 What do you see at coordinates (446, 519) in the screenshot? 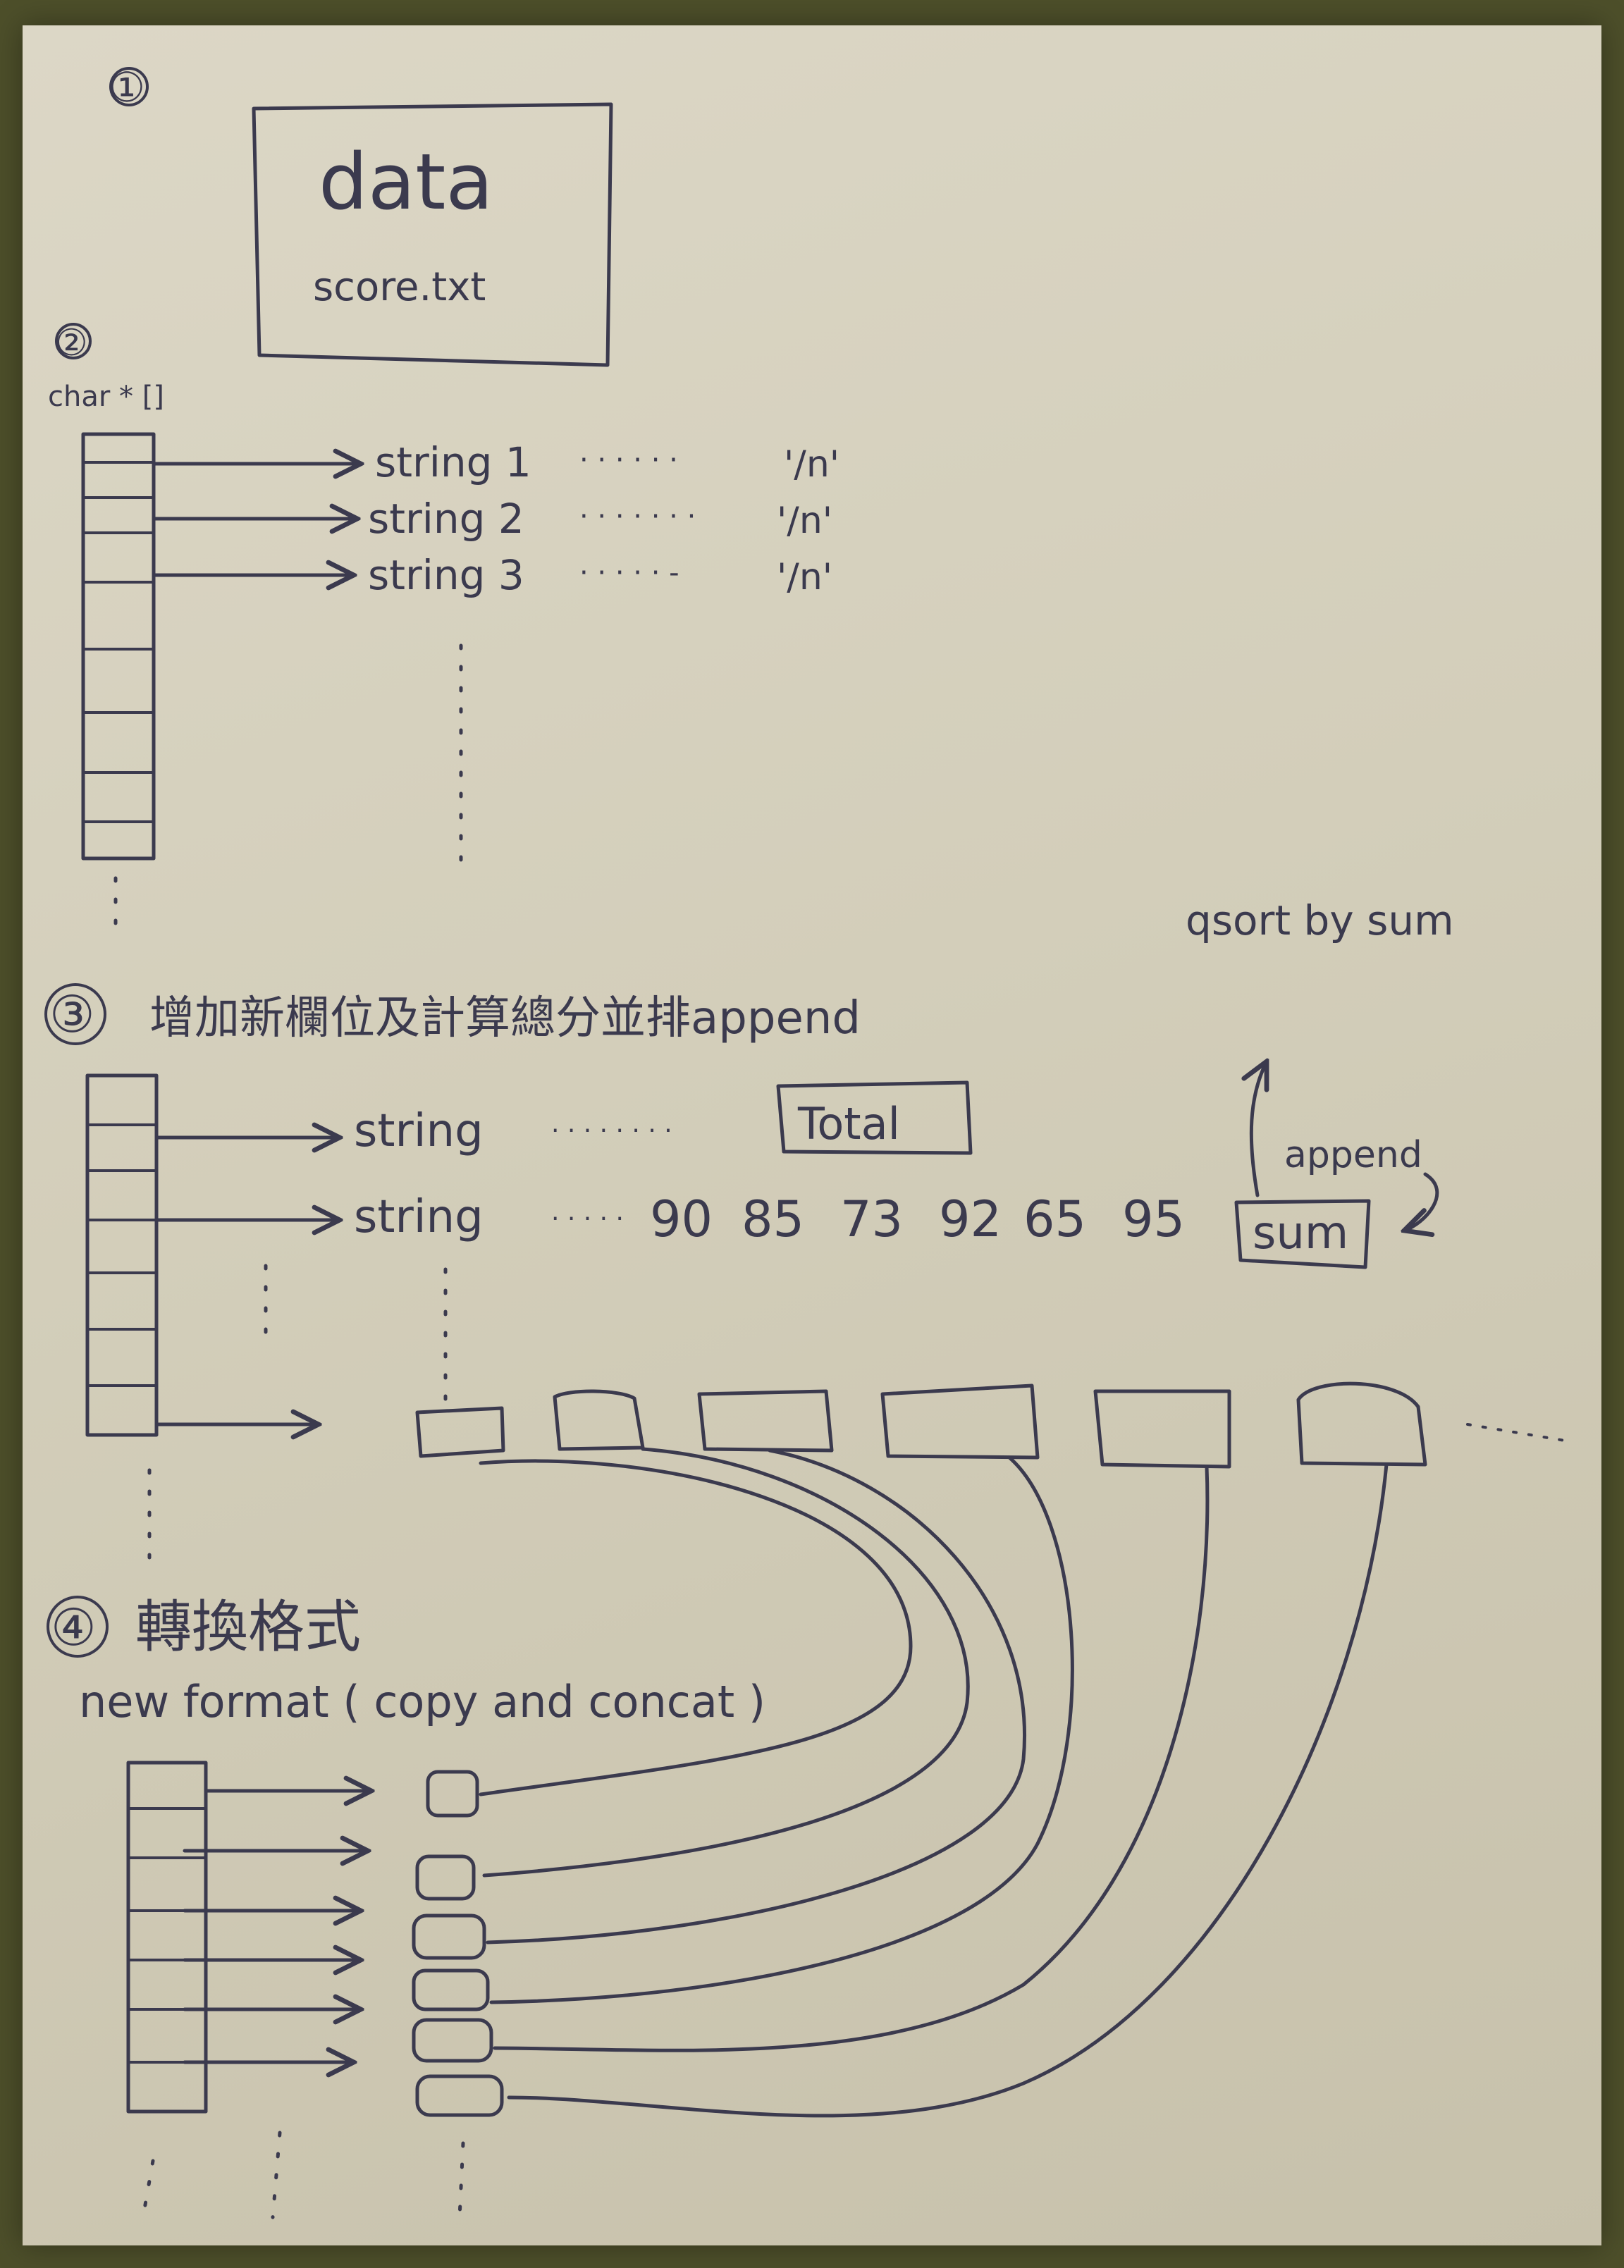
I see `string-label: string 2` at bounding box center [446, 519].